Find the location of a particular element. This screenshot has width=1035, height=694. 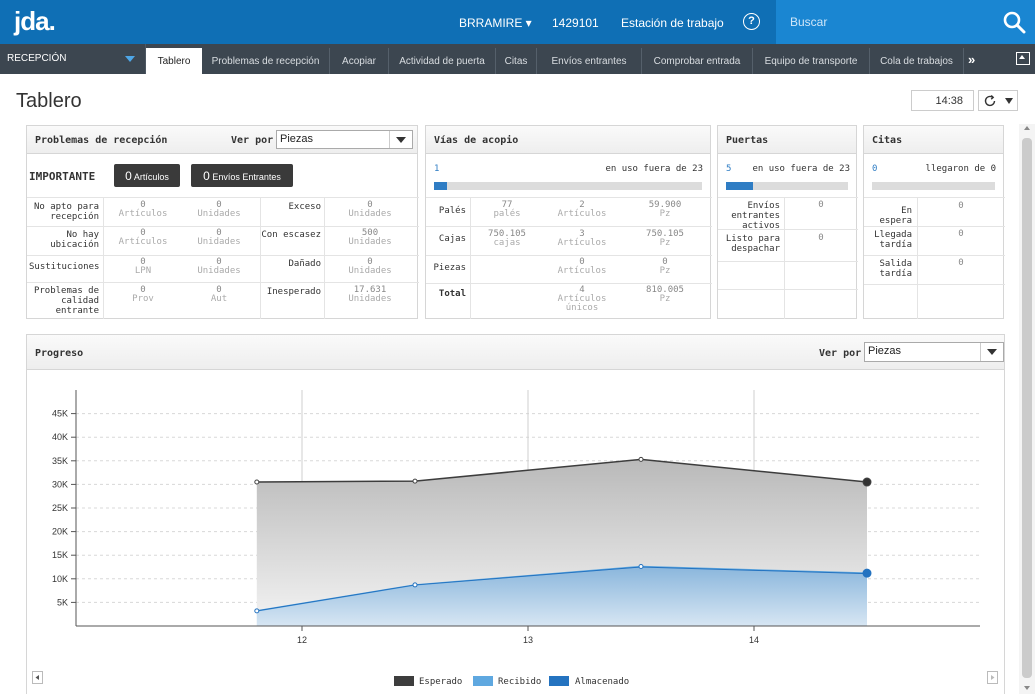

citas-progress-track is located at coordinates (933, 186).